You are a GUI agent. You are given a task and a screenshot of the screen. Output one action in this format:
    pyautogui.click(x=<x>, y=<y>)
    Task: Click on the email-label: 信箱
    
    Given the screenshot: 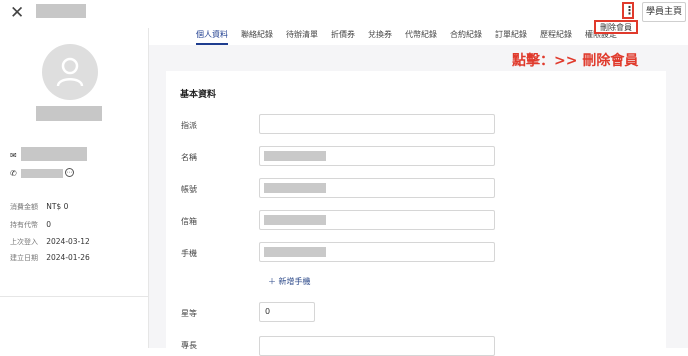 What is the action you would take?
    pyautogui.click(x=189, y=221)
    